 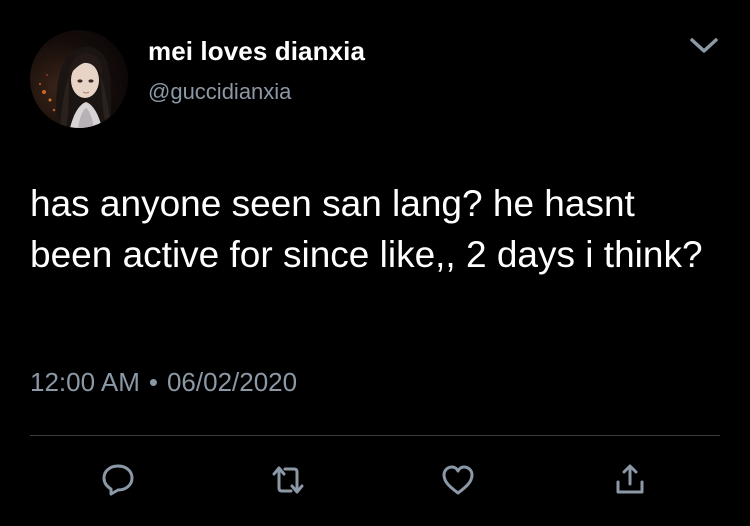 I want to click on retweet-button, so click(x=288, y=480).